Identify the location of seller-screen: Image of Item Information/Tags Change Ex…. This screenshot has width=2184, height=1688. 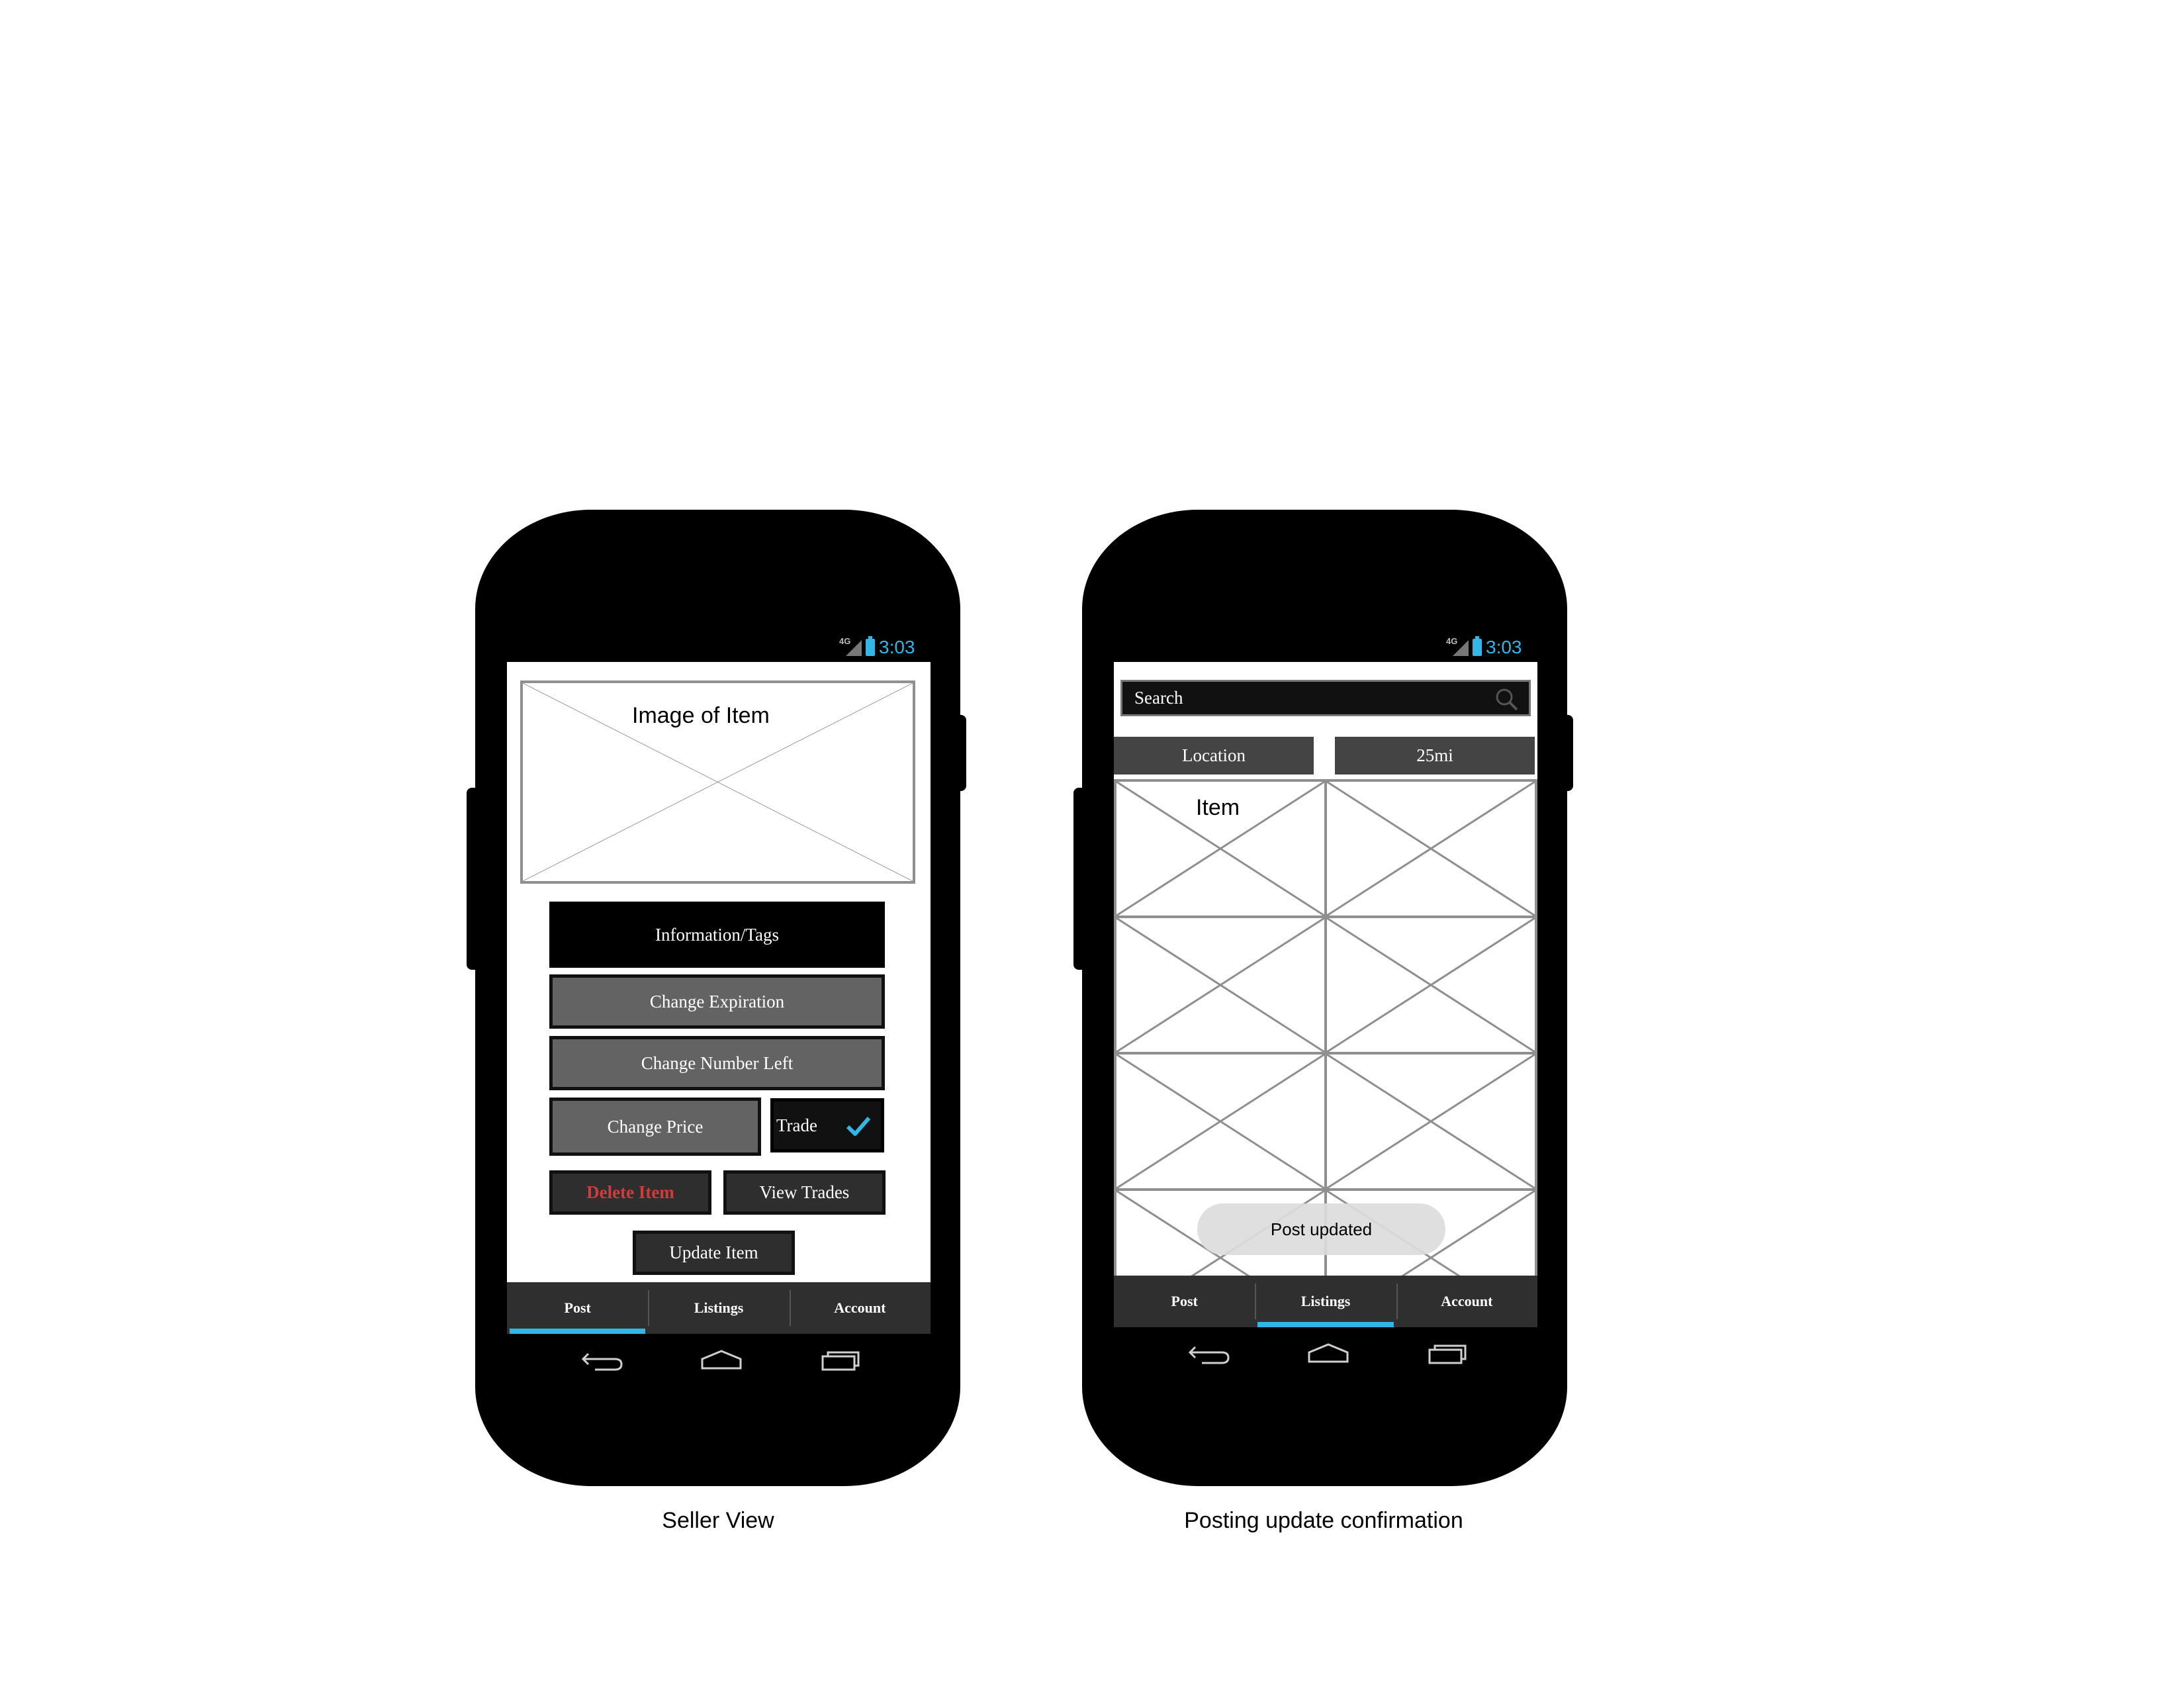
(719, 998).